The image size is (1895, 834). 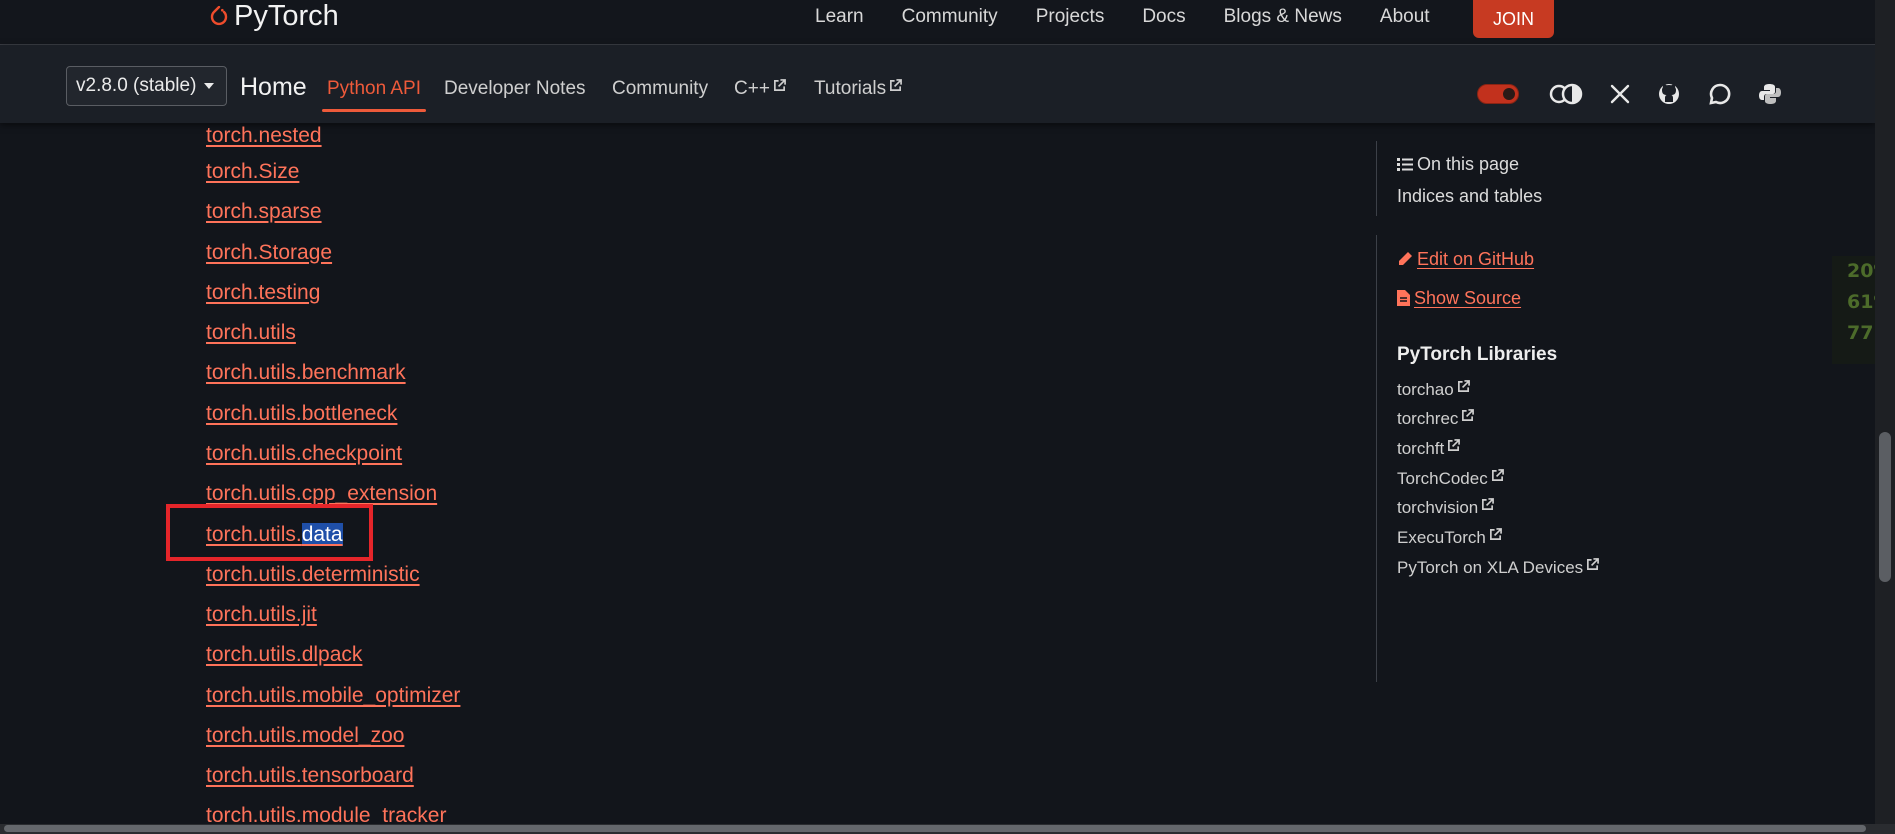 What do you see at coordinates (284, 655) in the screenshot?
I see `link-torch-utils-dlpack: torch.utils.dlpack` at bounding box center [284, 655].